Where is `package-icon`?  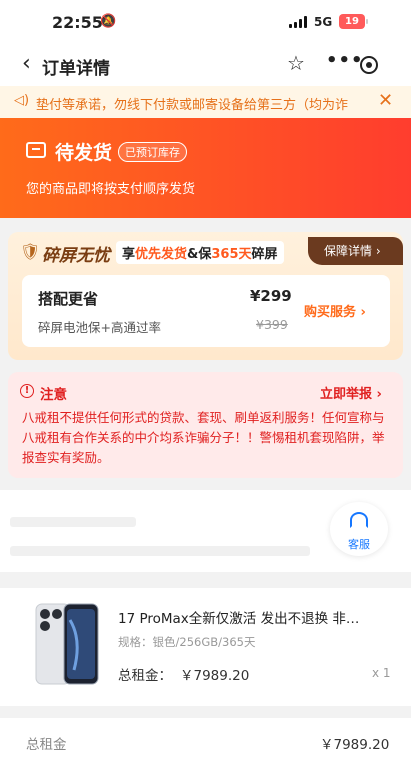 package-icon is located at coordinates (36, 150).